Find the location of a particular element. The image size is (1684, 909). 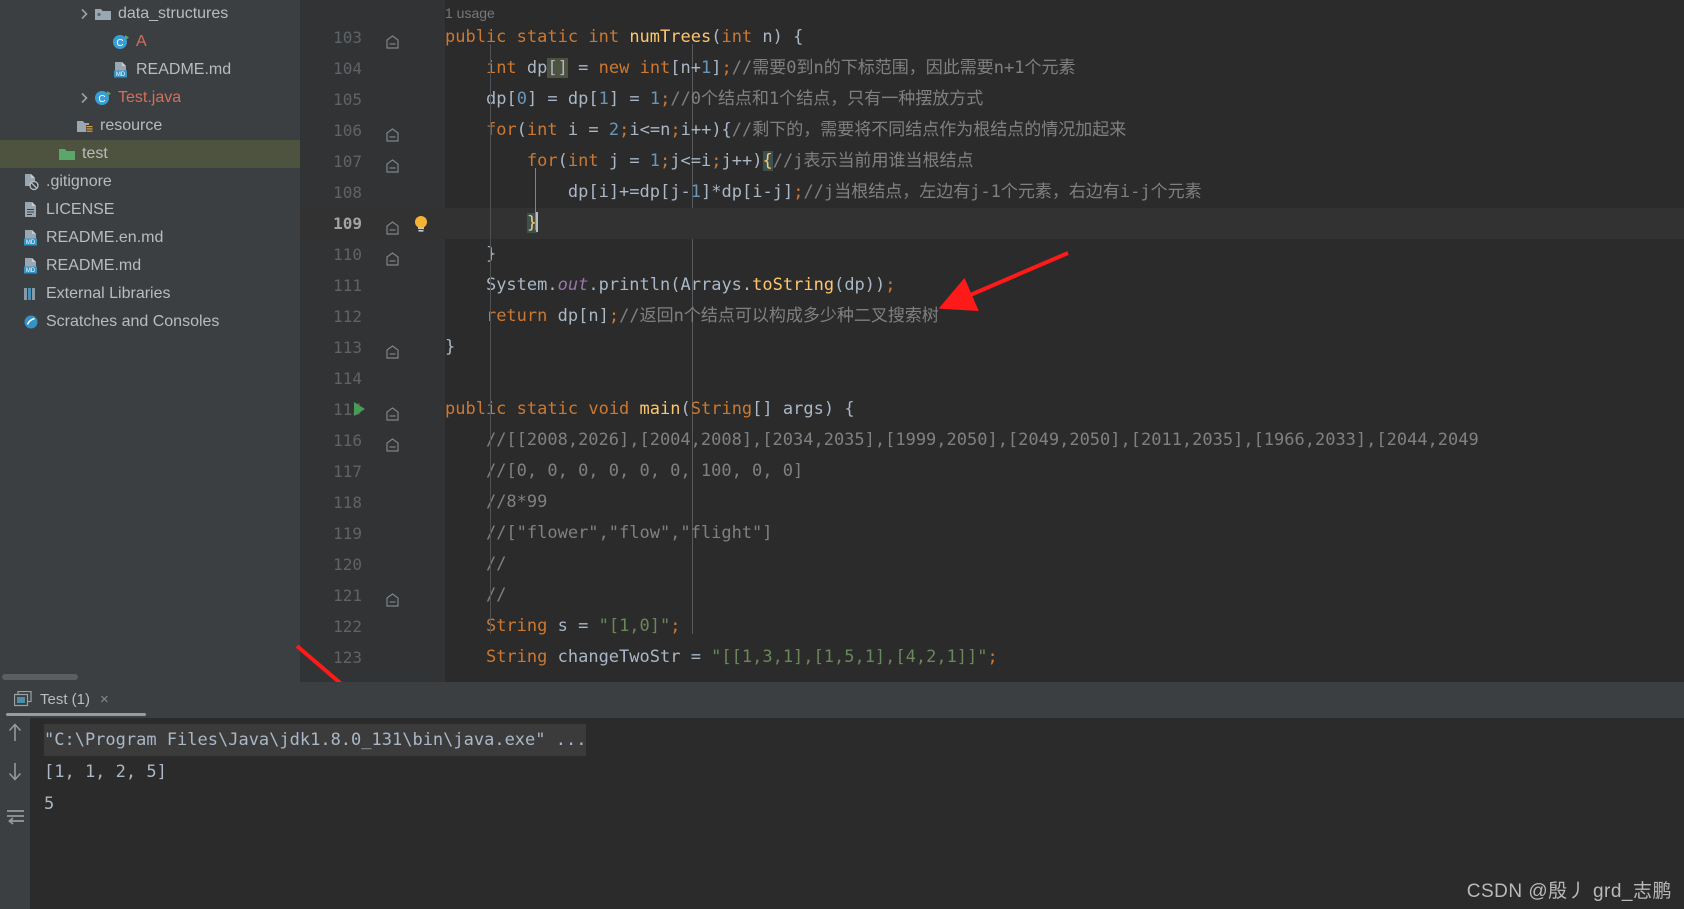

code-text: public static int numTrees(int n) { is located at coordinates (624, 37).